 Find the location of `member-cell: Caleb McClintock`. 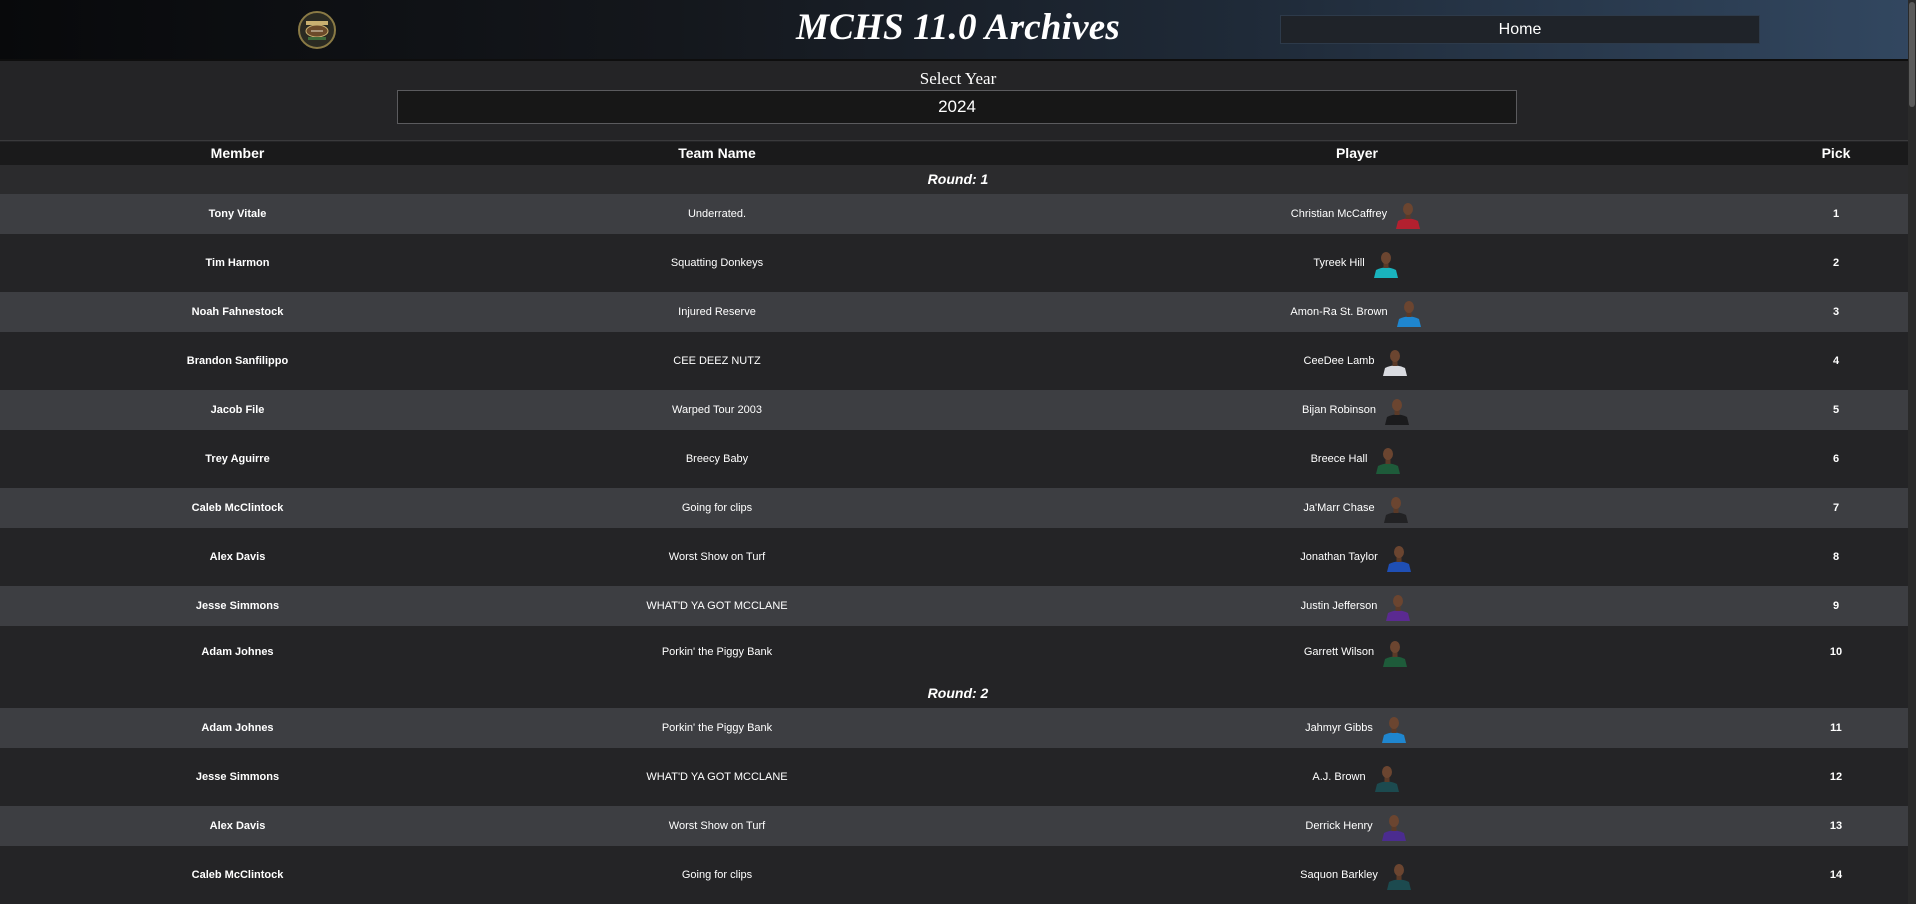

member-cell: Caleb McClintock is located at coordinates (237, 508).